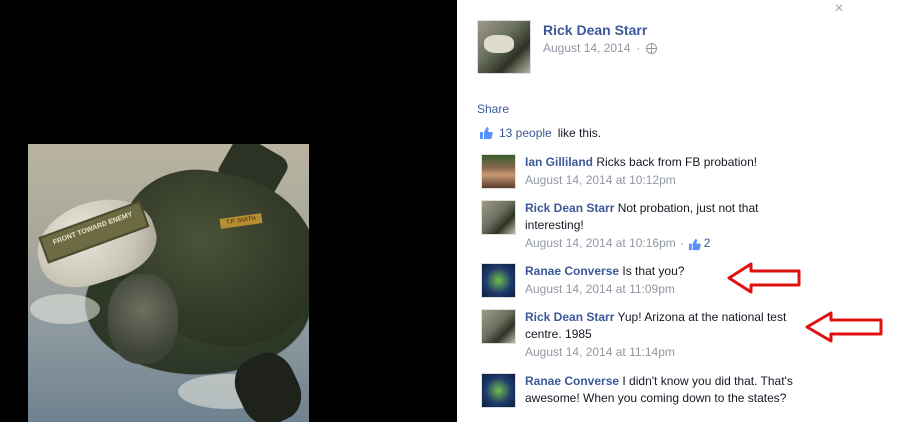 The height and width of the screenshot is (422, 898). What do you see at coordinates (525, 133) in the screenshot?
I see `likes-count-link: 13 people` at bounding box center [525, 133].